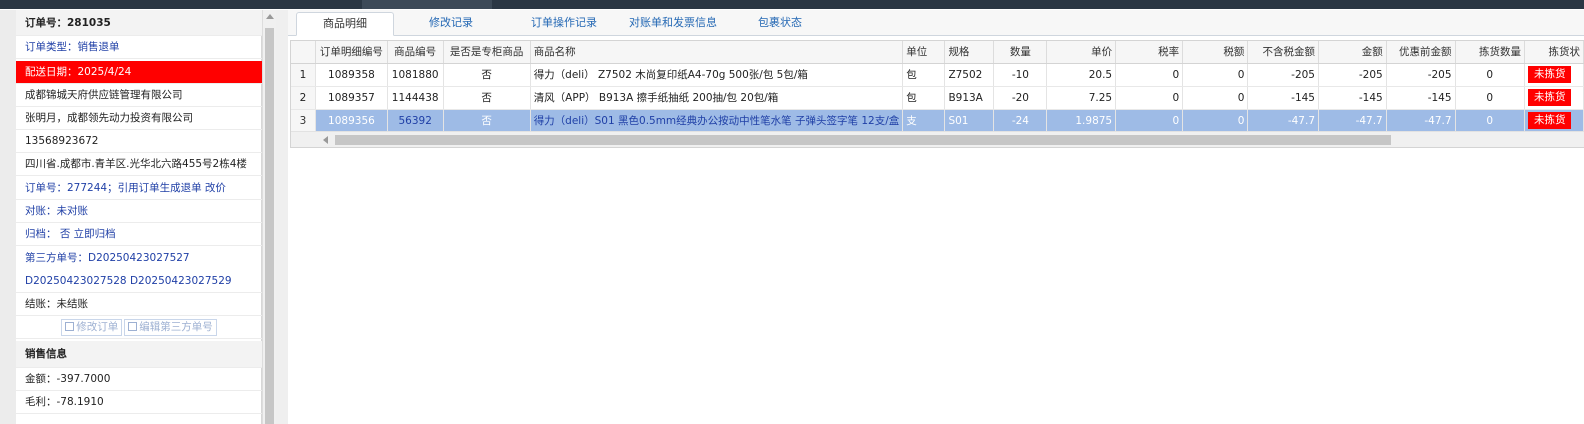 This screenshot has width=1584, height=424. Describe the element at coordinates (351, 121) in the screenshot. I see `detail-id-cell: 1089356` at that location.